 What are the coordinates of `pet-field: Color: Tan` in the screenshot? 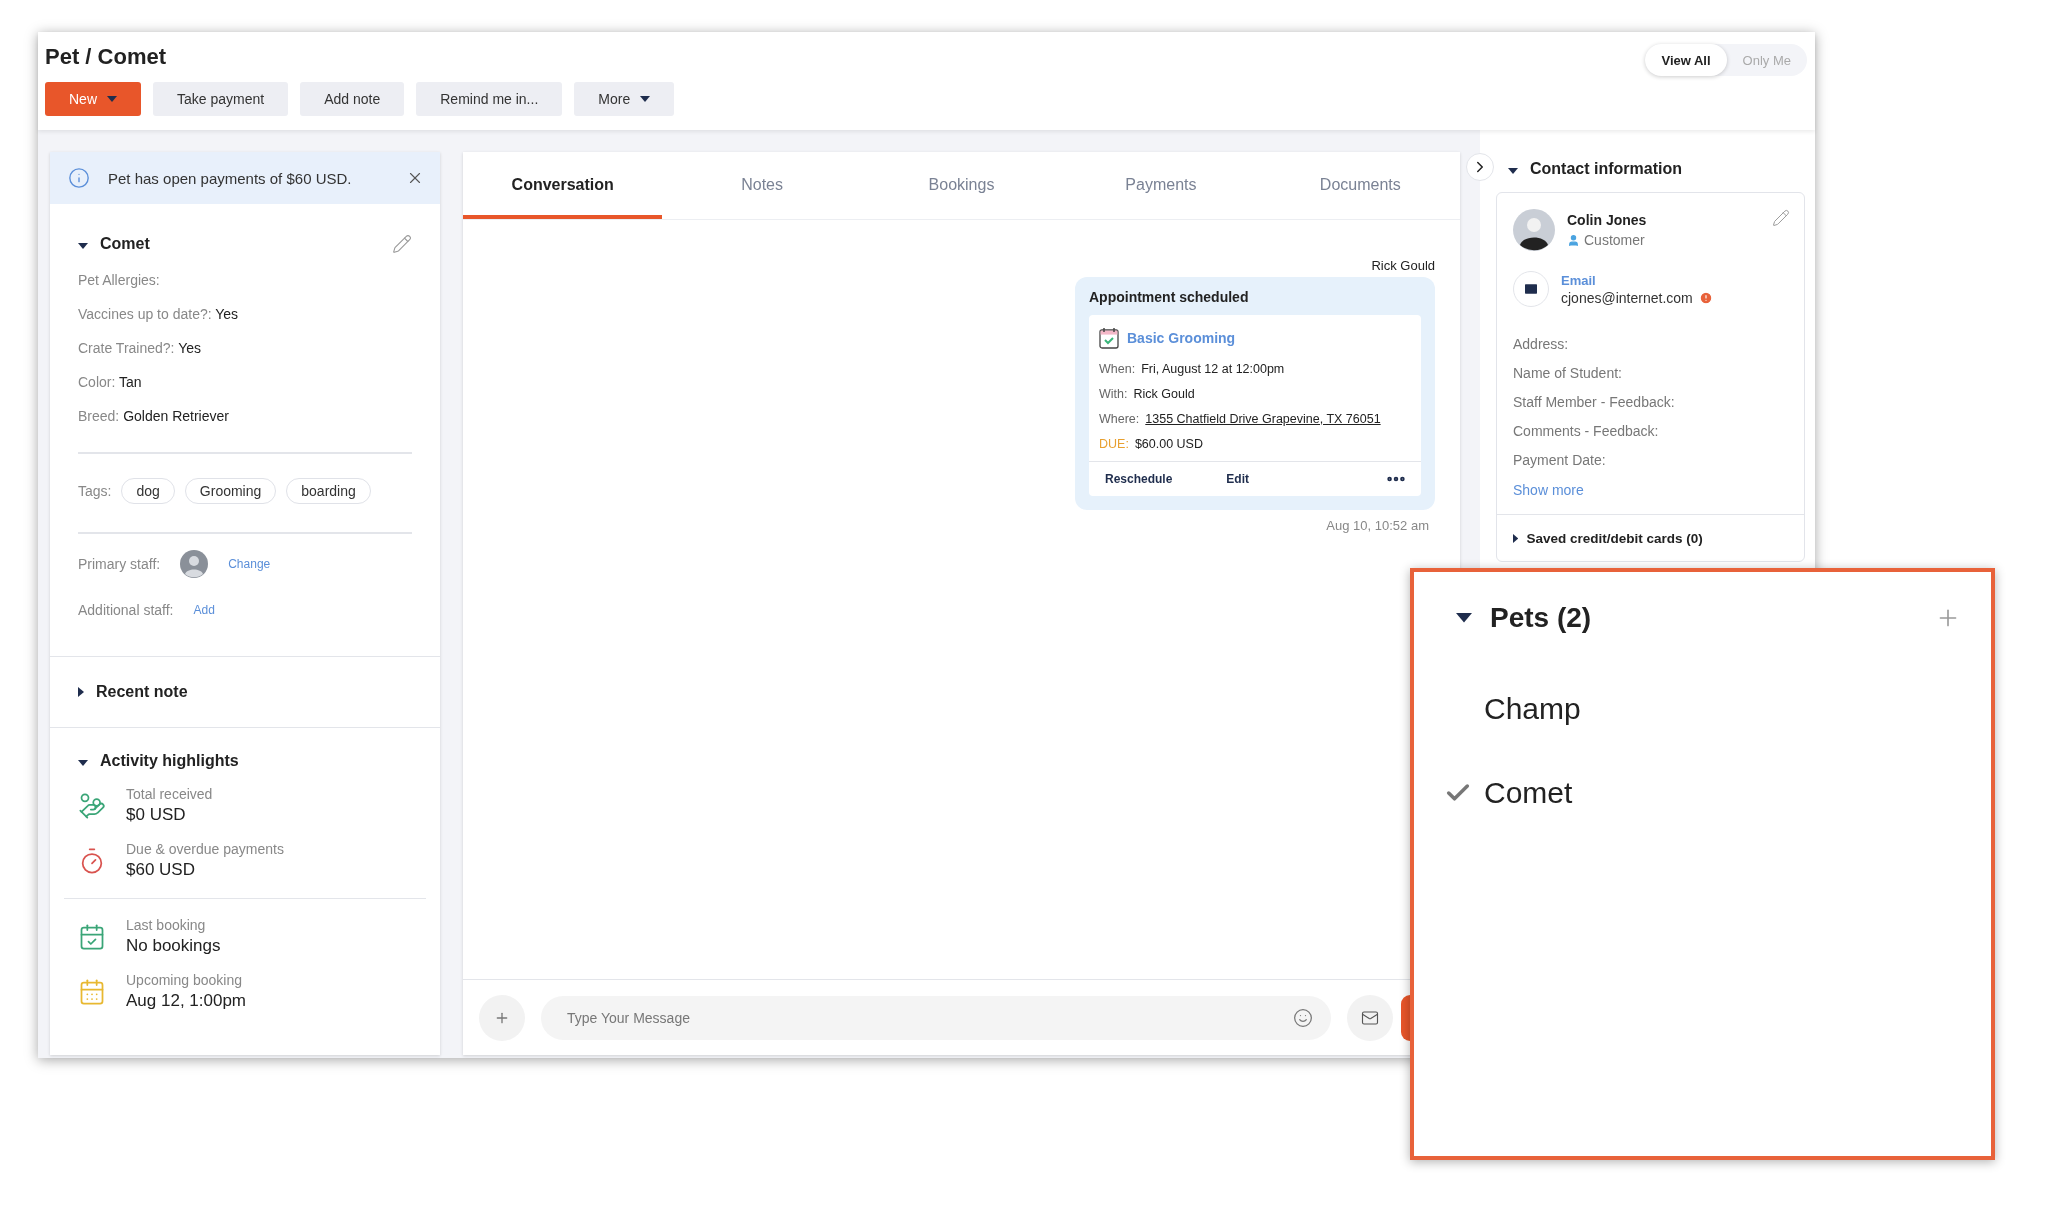 It's located at (245, 382).